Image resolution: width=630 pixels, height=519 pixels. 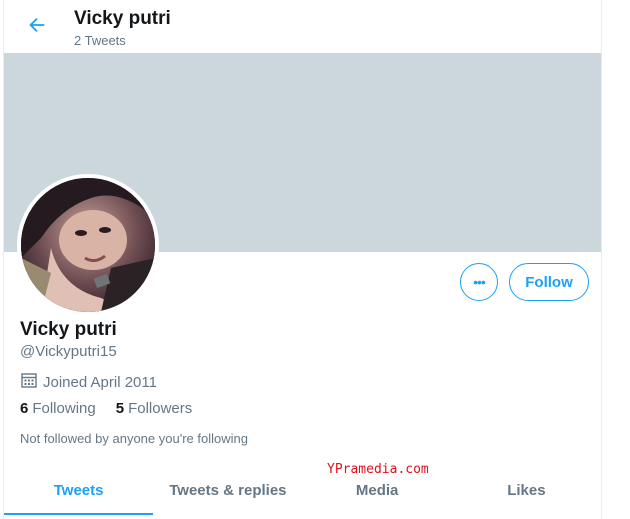 What do you see at coordinates (160, 408) in the screenshot?
I see `followers-label: Followers` at bounding box center [160, 408].